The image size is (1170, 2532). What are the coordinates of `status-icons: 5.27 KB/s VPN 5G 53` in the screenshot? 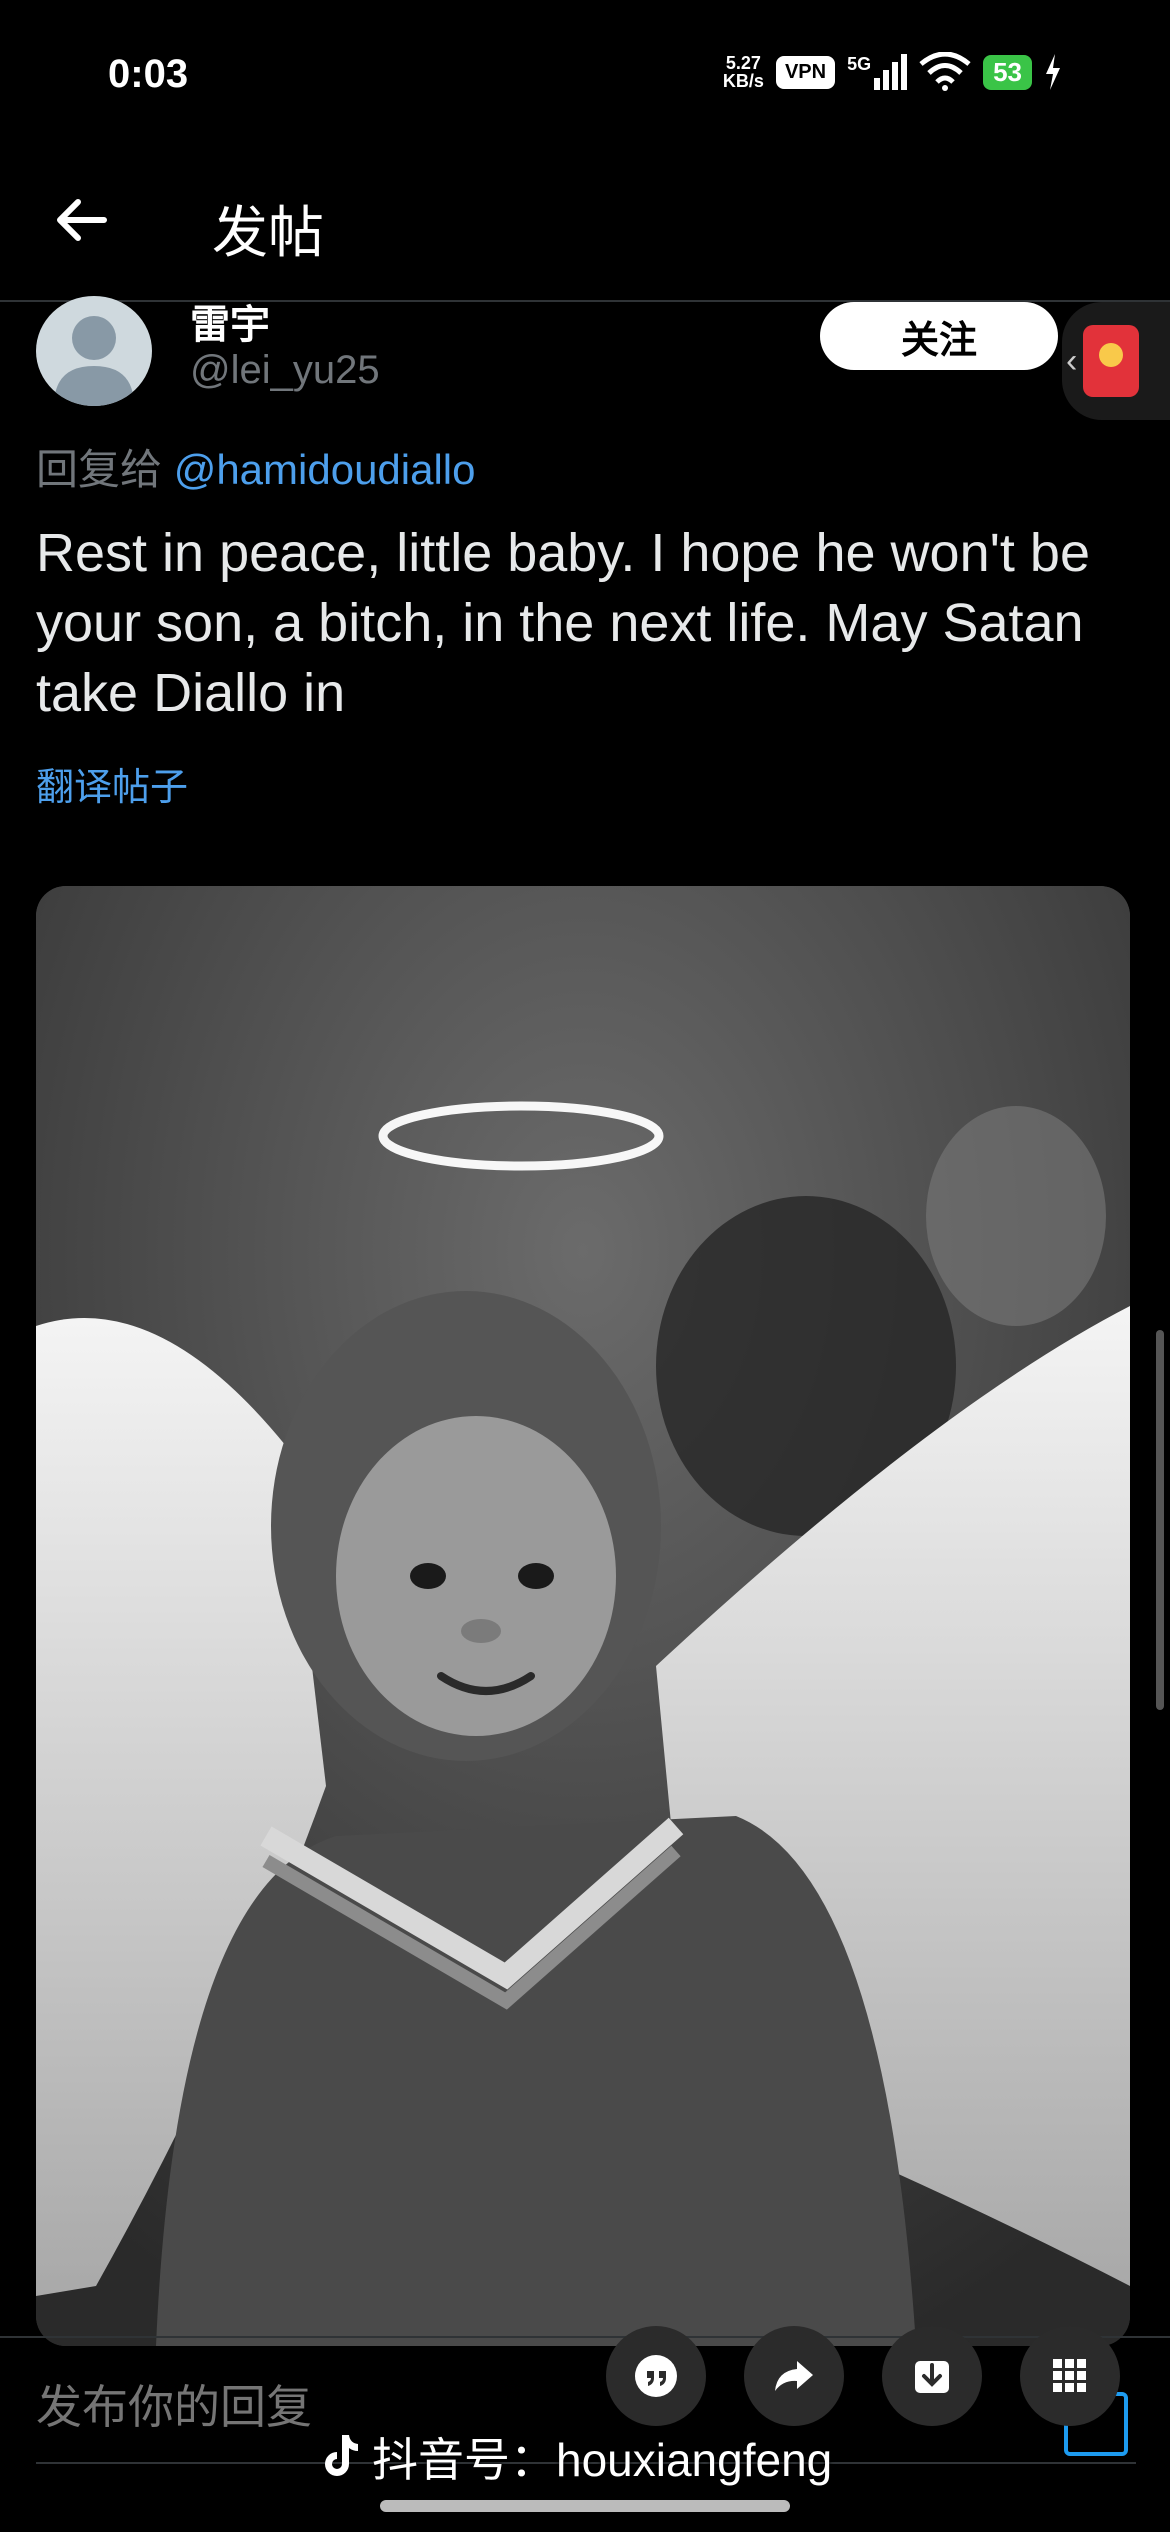 It's located at (892, 72).